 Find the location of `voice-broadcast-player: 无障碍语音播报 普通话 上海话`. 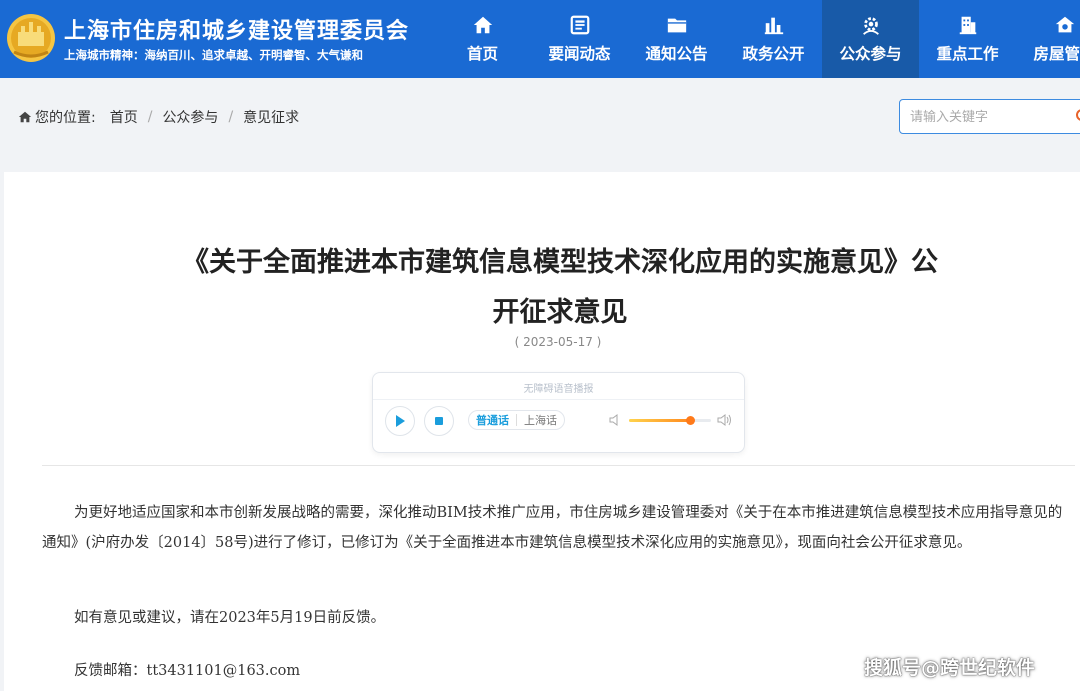

voice-broadcast-player: 无障碍语音播报 普通话 上海话 is located at coordinates (558, 412).